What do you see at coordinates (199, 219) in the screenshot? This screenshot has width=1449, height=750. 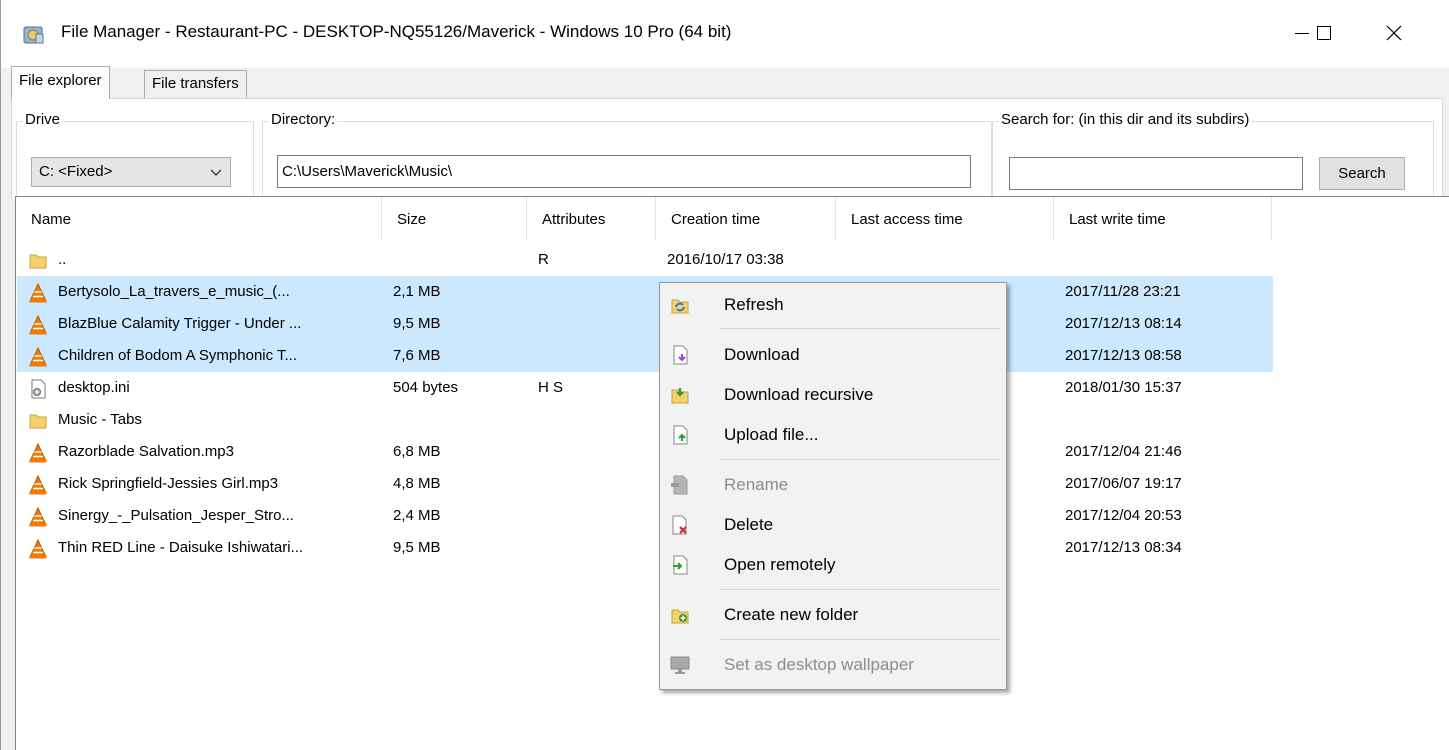 I see `column-header-name: Name` at bounding box center [199, 219].